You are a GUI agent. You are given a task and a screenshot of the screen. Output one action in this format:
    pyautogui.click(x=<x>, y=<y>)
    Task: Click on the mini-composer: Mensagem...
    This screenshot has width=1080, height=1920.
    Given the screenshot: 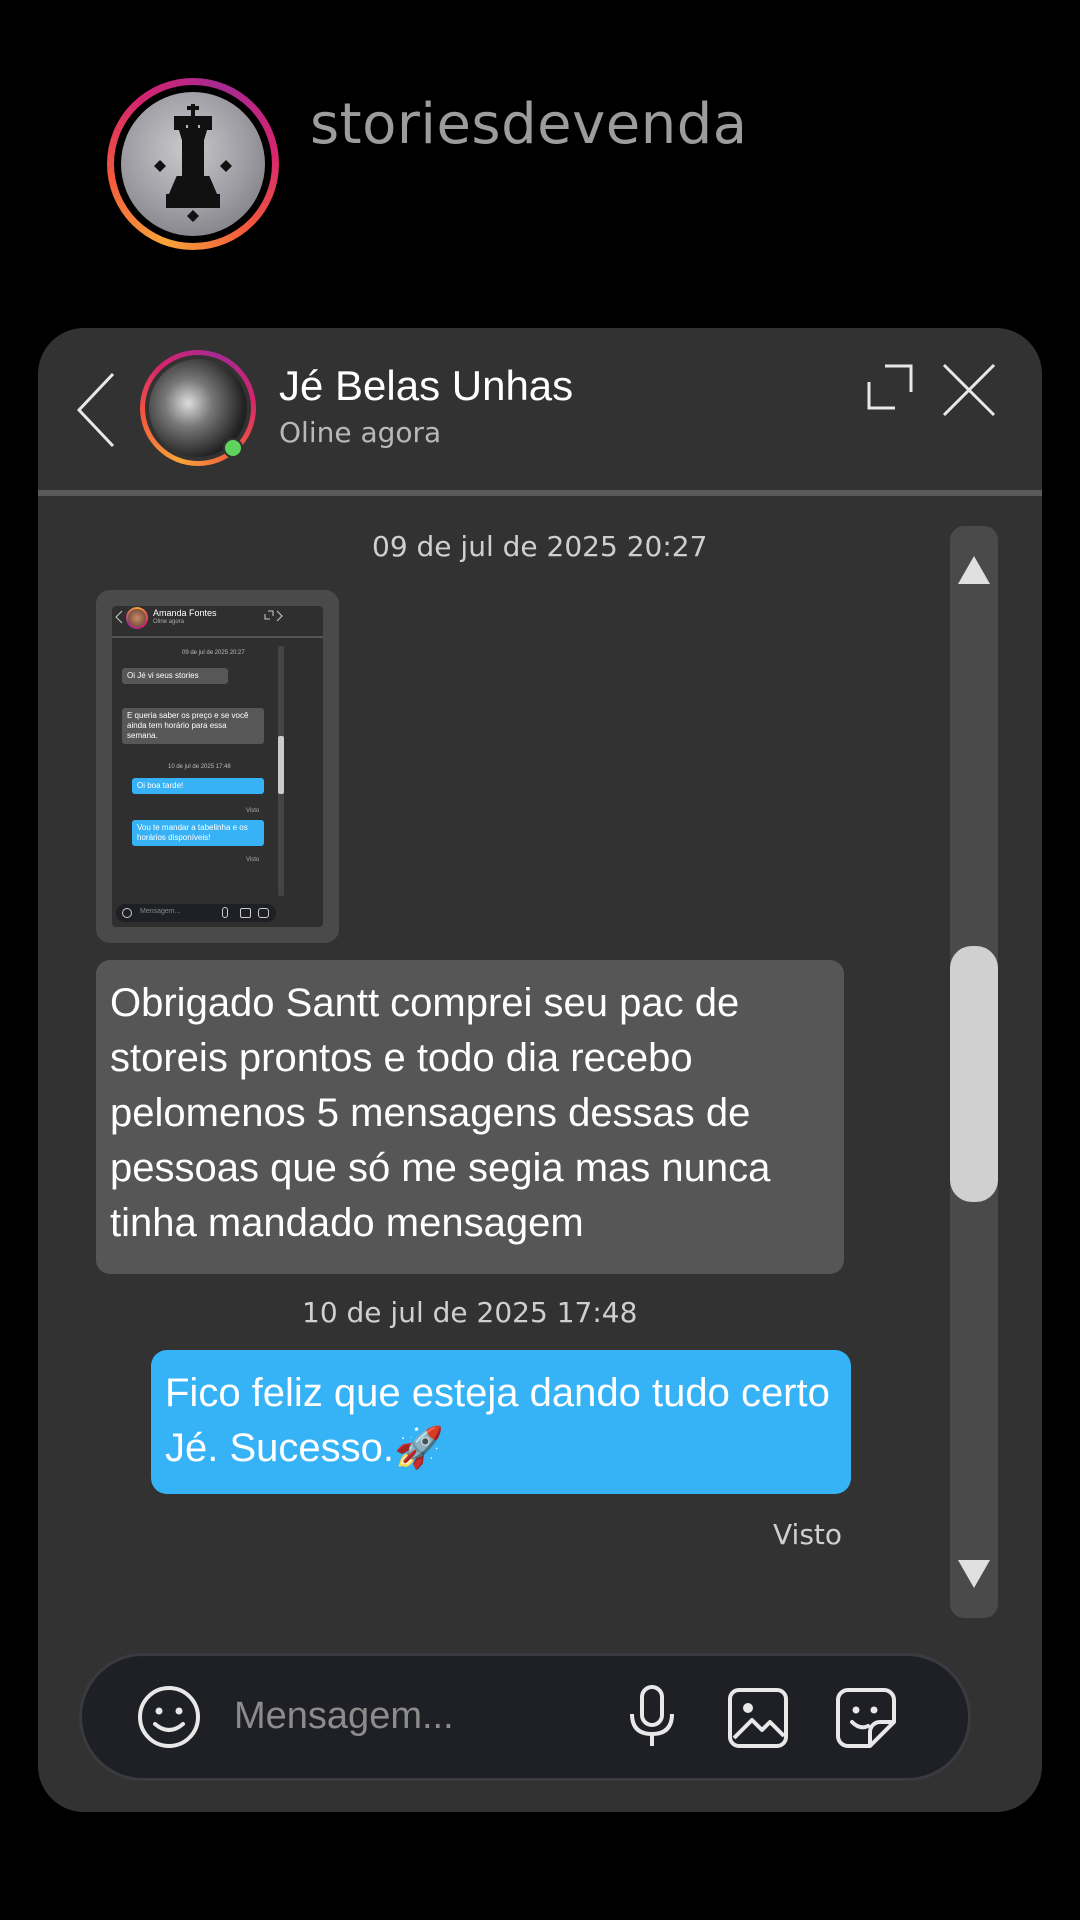 What is the action you would take?
    pyautogui.click(x=196, y=913)
    